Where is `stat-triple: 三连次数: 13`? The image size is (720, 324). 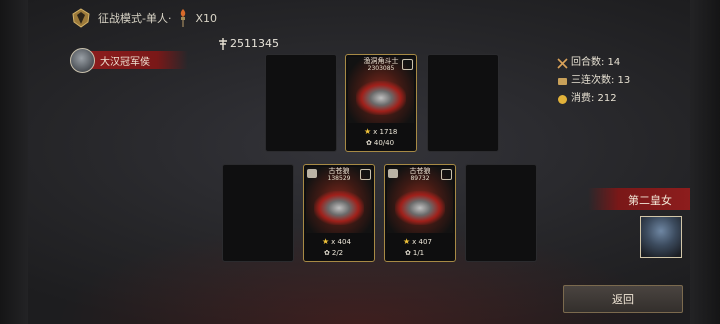
stat-triple: 三连次数: 13 is located at coordinates (593, 81).